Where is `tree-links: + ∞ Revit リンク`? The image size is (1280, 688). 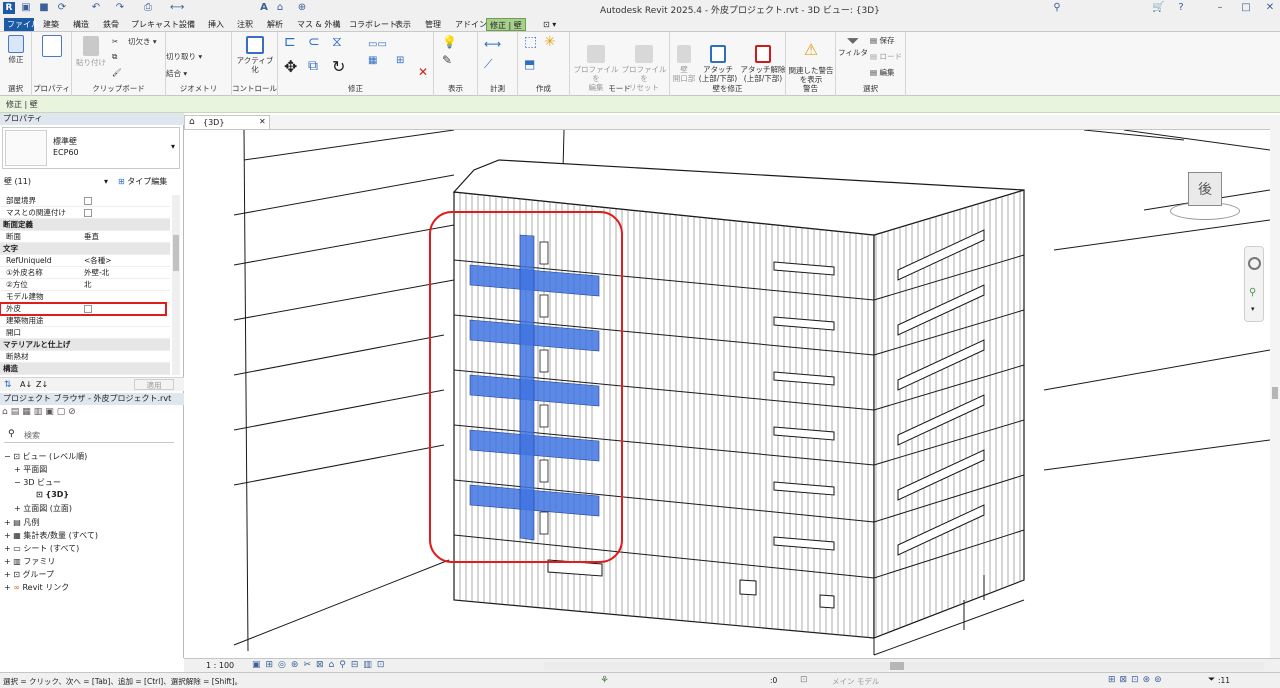
tree-links: + ∞ Revit リンク is located at coordinates (36, 587).